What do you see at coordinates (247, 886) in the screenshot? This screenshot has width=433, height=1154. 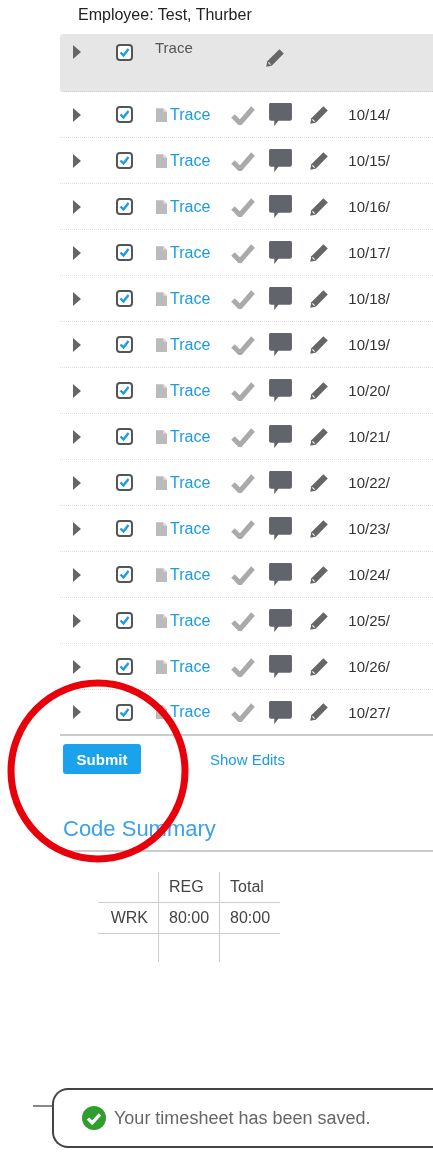 I see `column-header: Total` at bounding box center [247, 886].